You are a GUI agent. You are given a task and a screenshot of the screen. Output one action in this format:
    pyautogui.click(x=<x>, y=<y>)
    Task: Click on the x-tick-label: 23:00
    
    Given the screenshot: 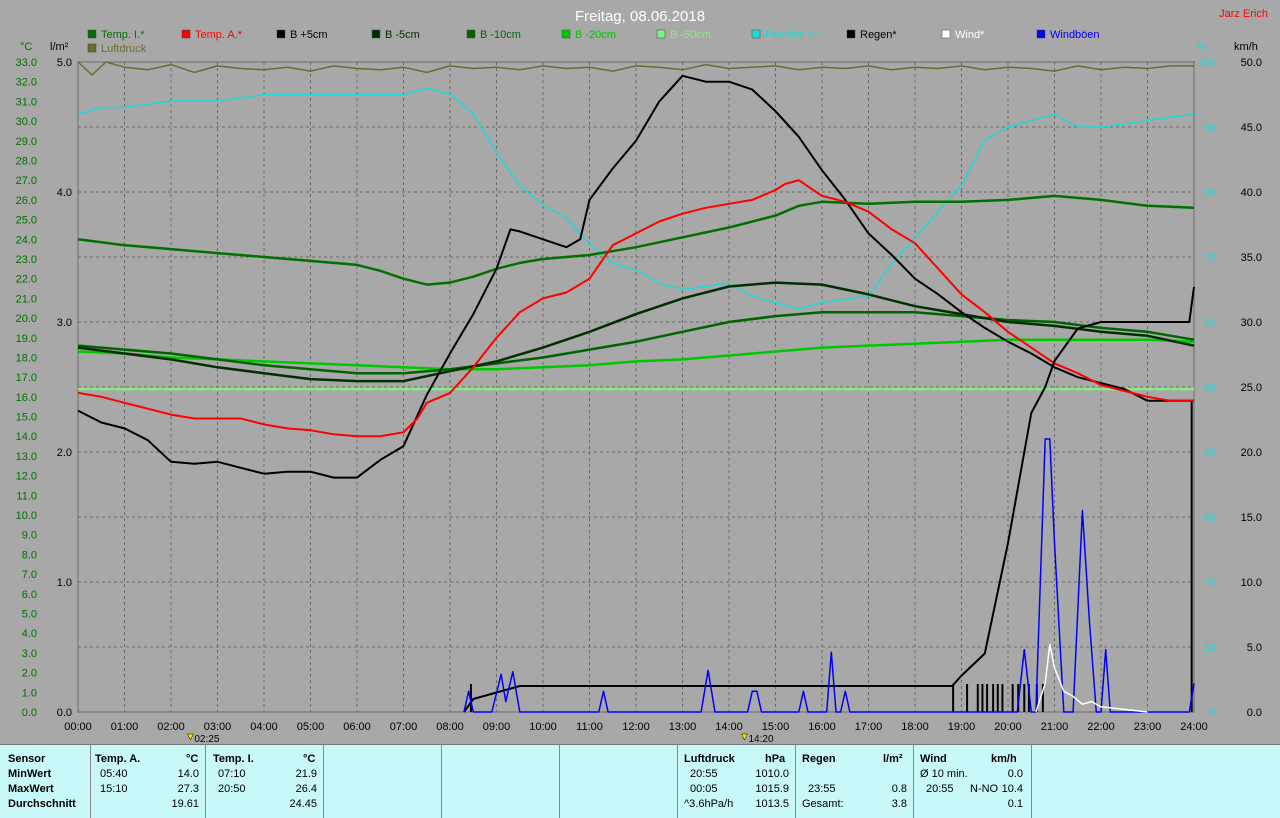 What is the action you would take?
    pyautogui.click(x=1148, y=727)
    